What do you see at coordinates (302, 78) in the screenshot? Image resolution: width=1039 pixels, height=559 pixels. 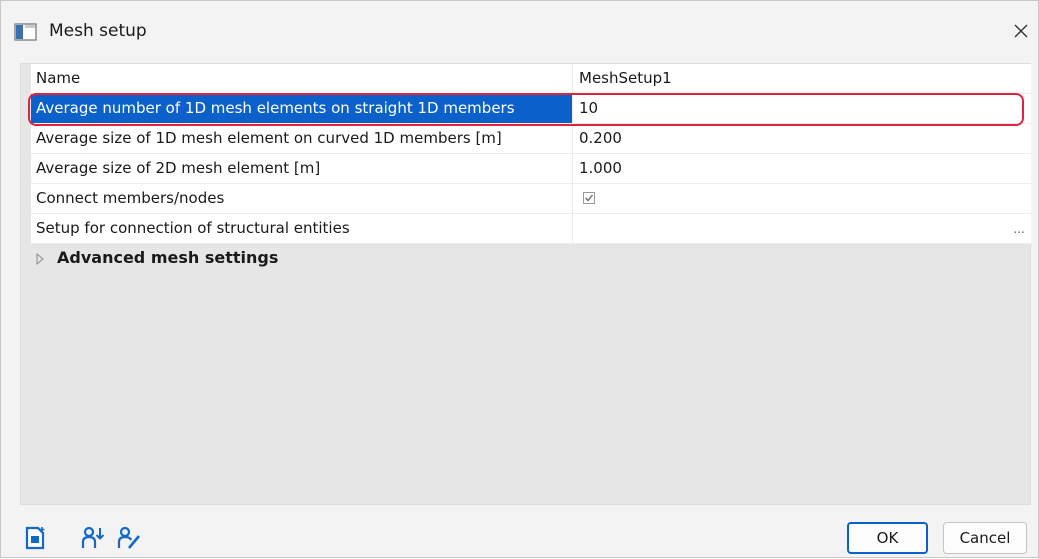 I see `property-label: Name` at bounding box center [302, 78].